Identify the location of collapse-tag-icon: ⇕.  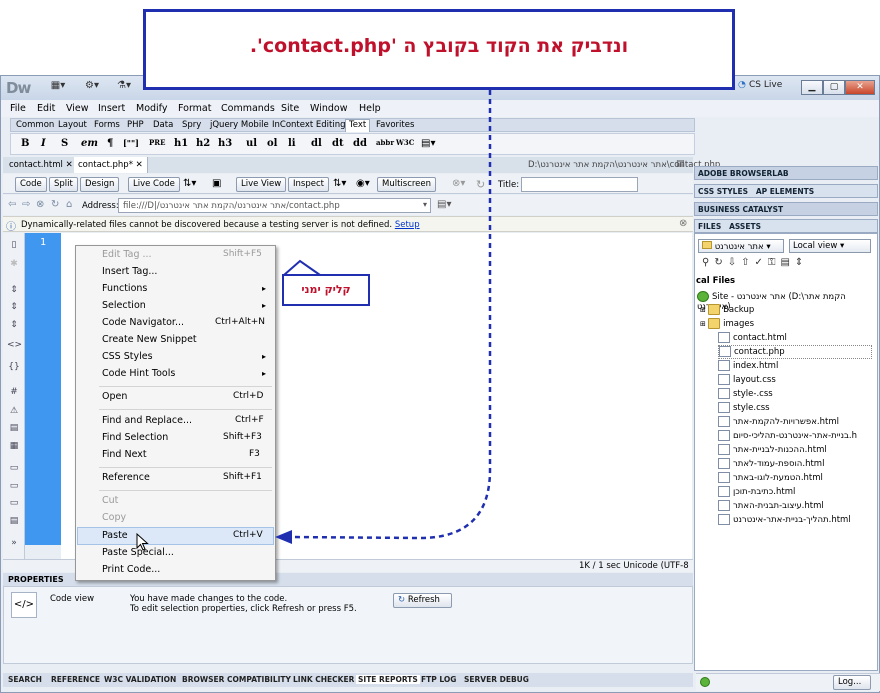
(14, 291).